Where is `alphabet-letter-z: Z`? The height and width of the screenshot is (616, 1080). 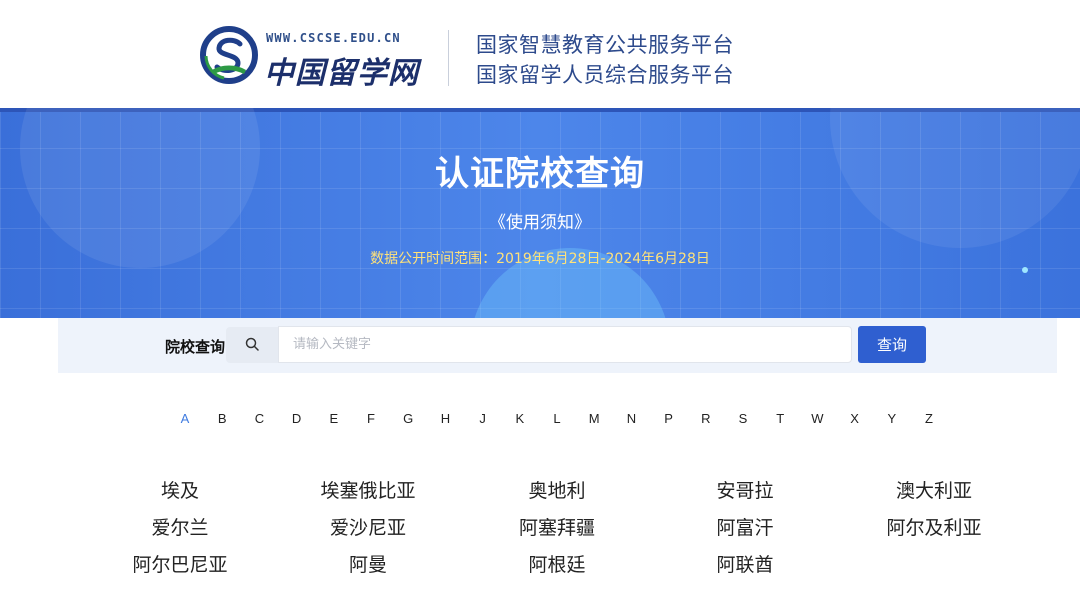 alphabet-letter-z: Z is located at coordinates (929, 418).